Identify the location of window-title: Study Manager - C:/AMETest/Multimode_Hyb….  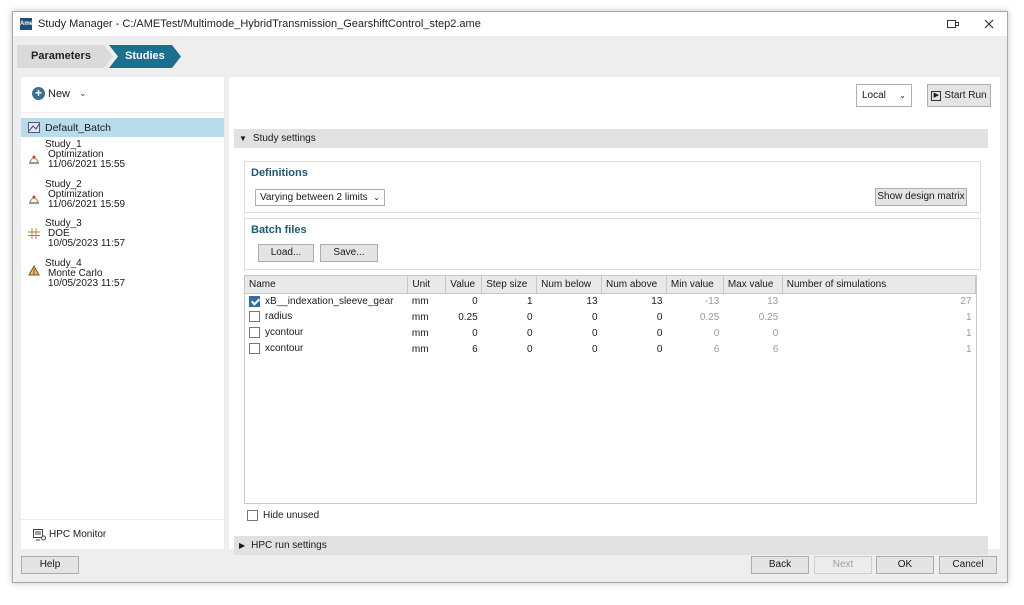
(259, 24).